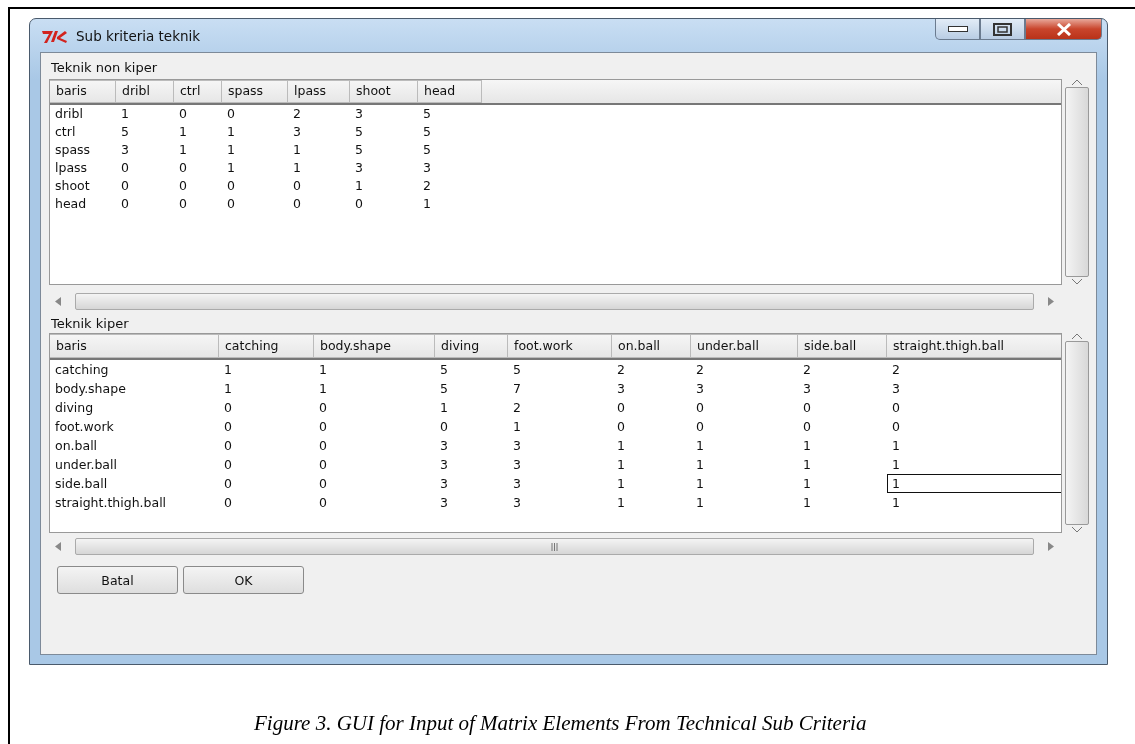  Describe the element at coordinates (374, 346) in the screenshot. I see `column-header: body.shape` at that location.